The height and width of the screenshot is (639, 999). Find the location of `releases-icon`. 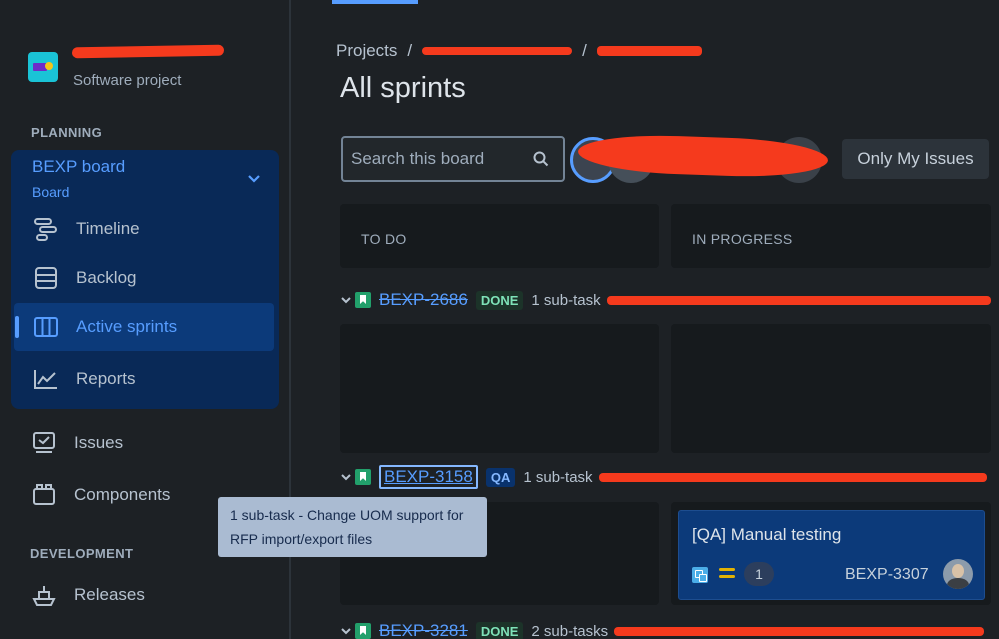

releases-icon is located at coordinates (44, 596).